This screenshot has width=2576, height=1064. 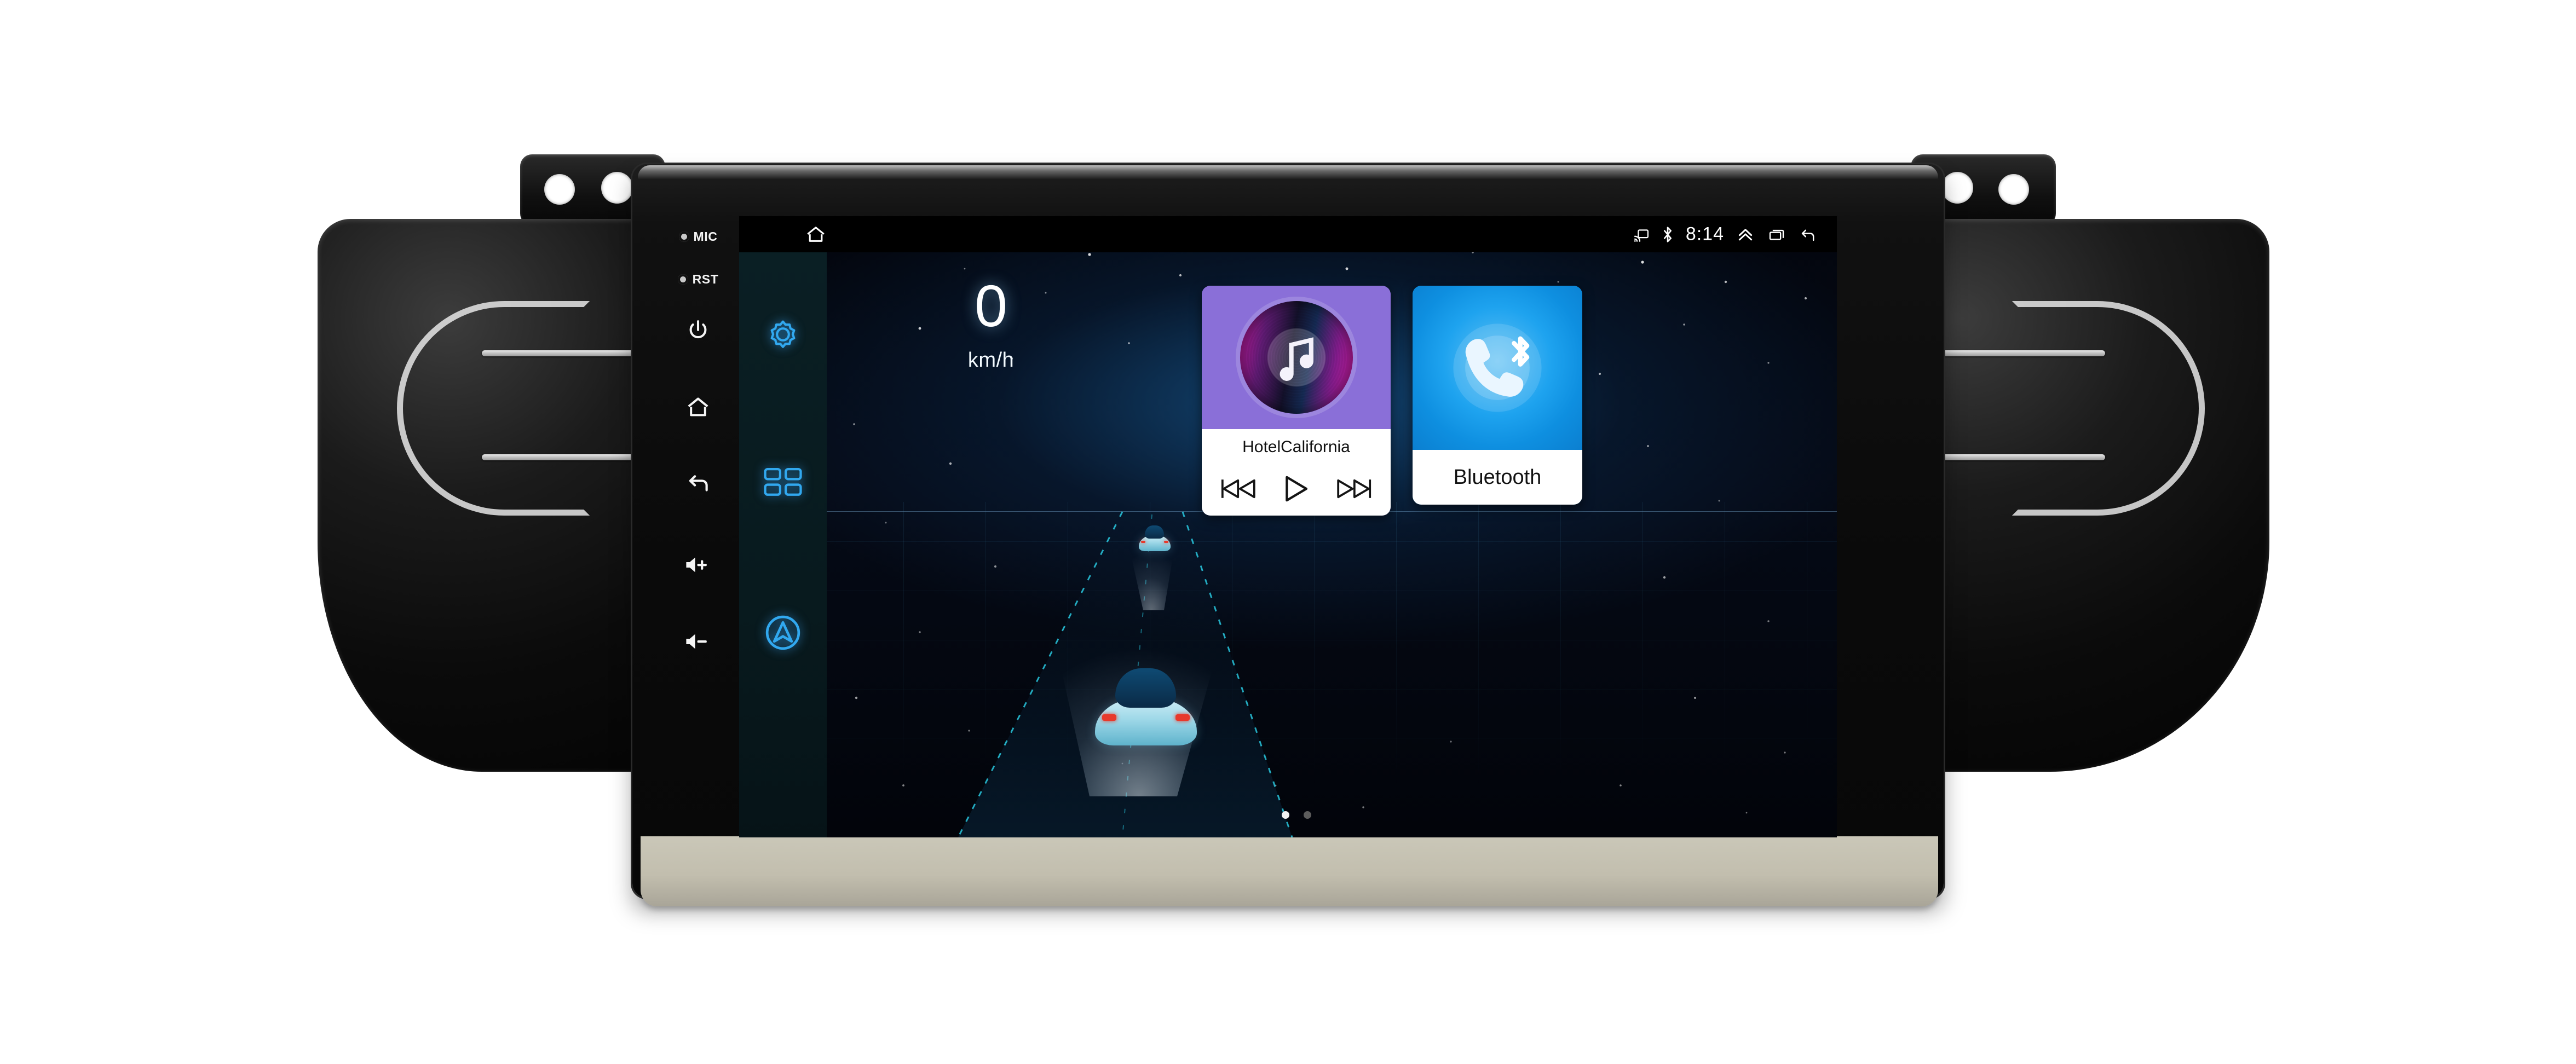 I want to click on navigation-icon, so click(x=782, y=632).